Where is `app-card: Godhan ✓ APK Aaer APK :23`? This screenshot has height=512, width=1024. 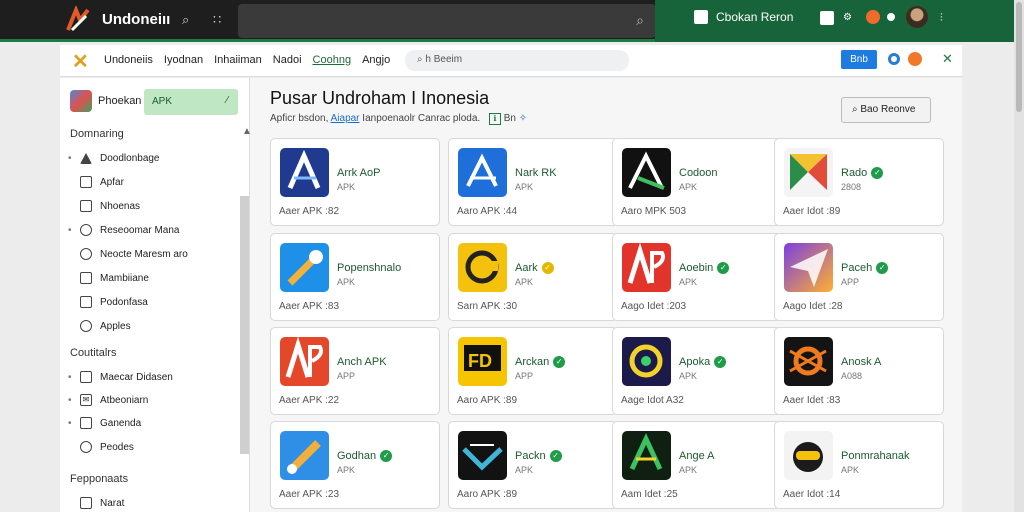
app-card: Godhan ✓ APK Aaer APK :23 is located at coordinates (355, 465).